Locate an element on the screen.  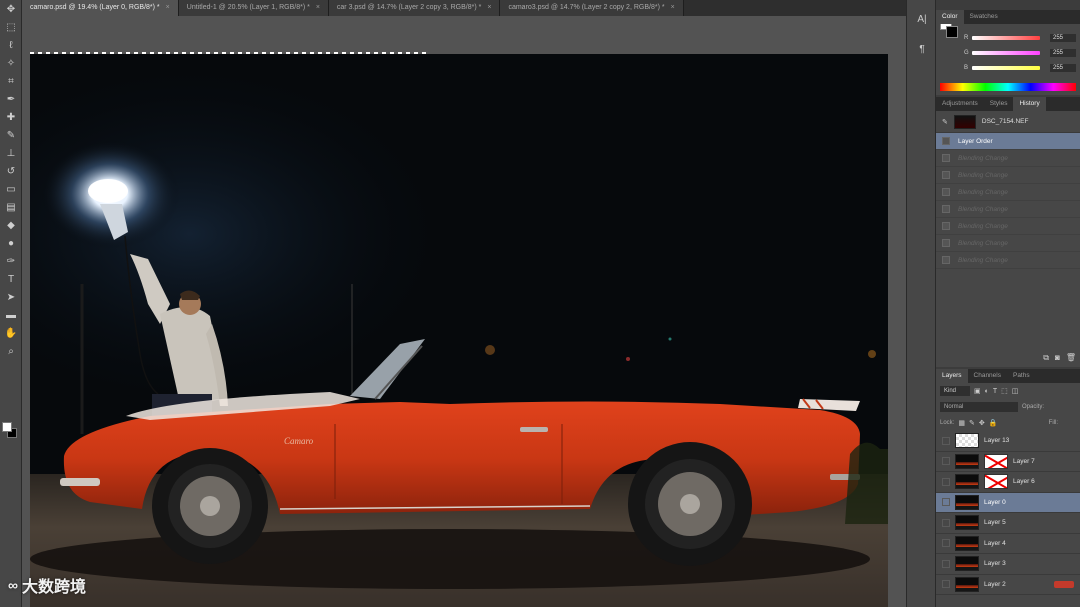
tab-layers: Layers is located at coordinates (952, 376).